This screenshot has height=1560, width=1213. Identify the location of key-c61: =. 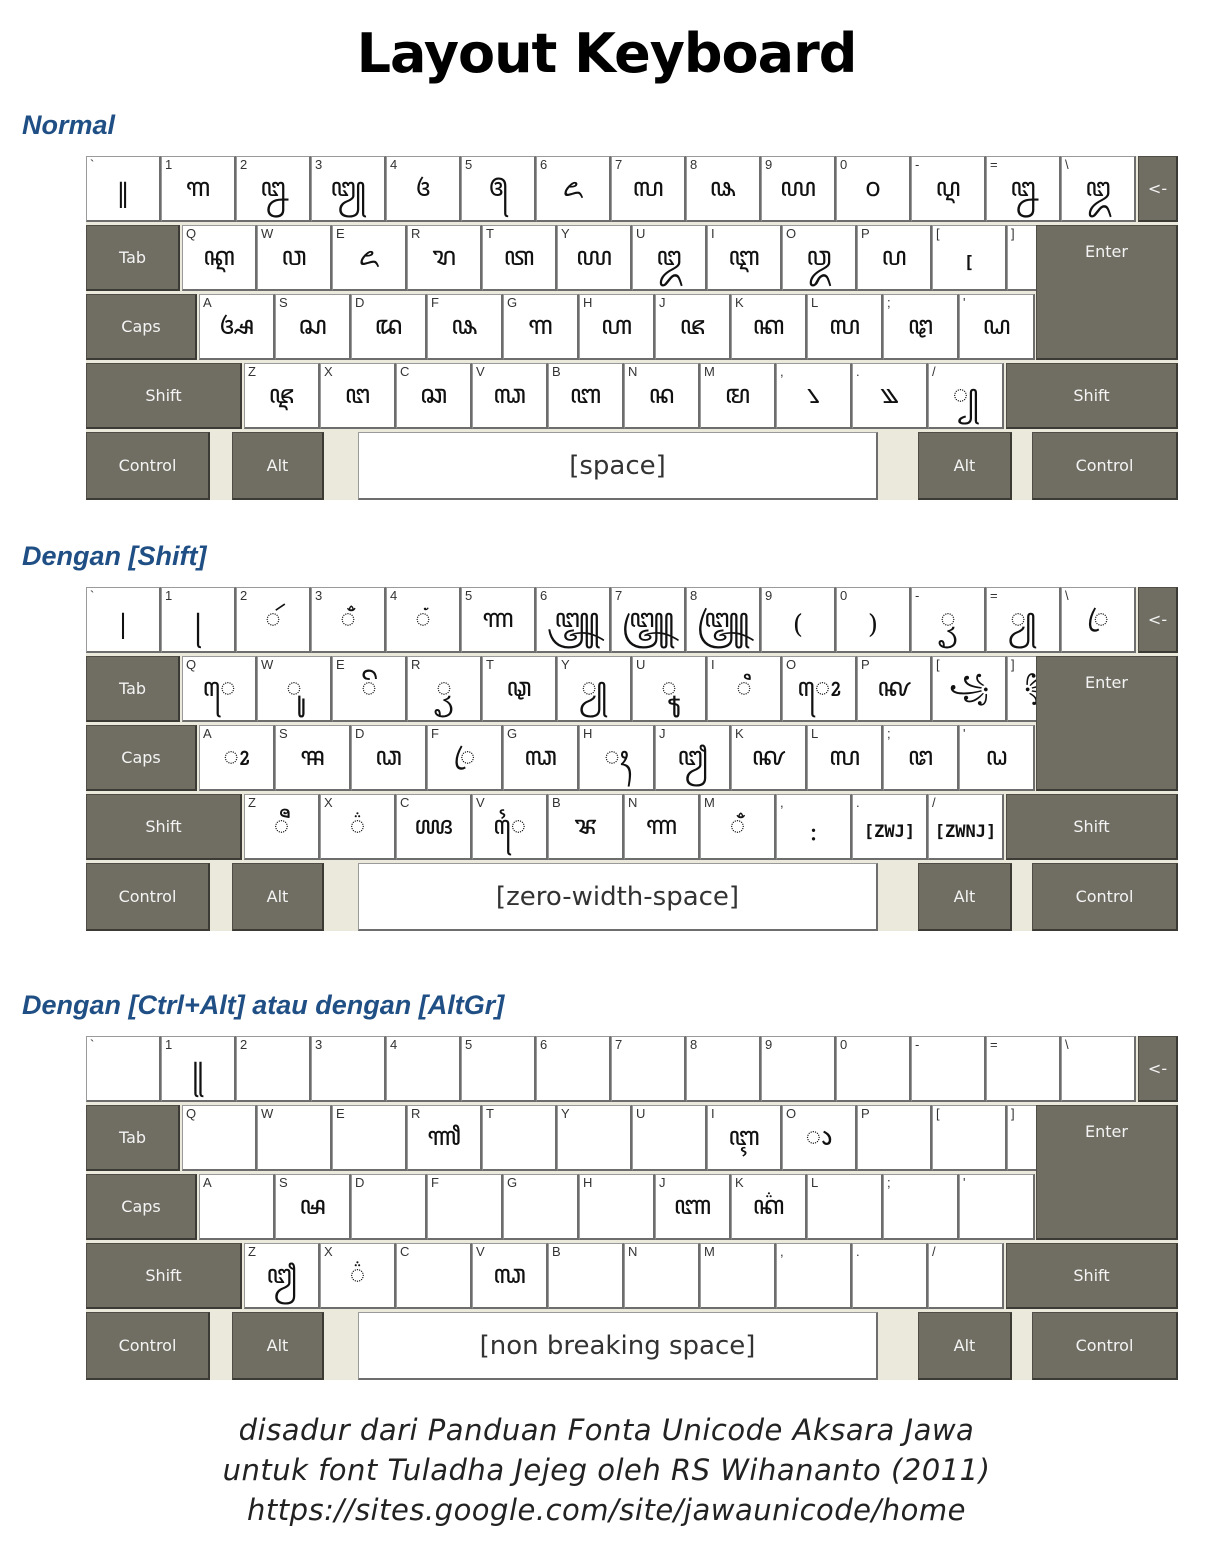
(1023, 1069).